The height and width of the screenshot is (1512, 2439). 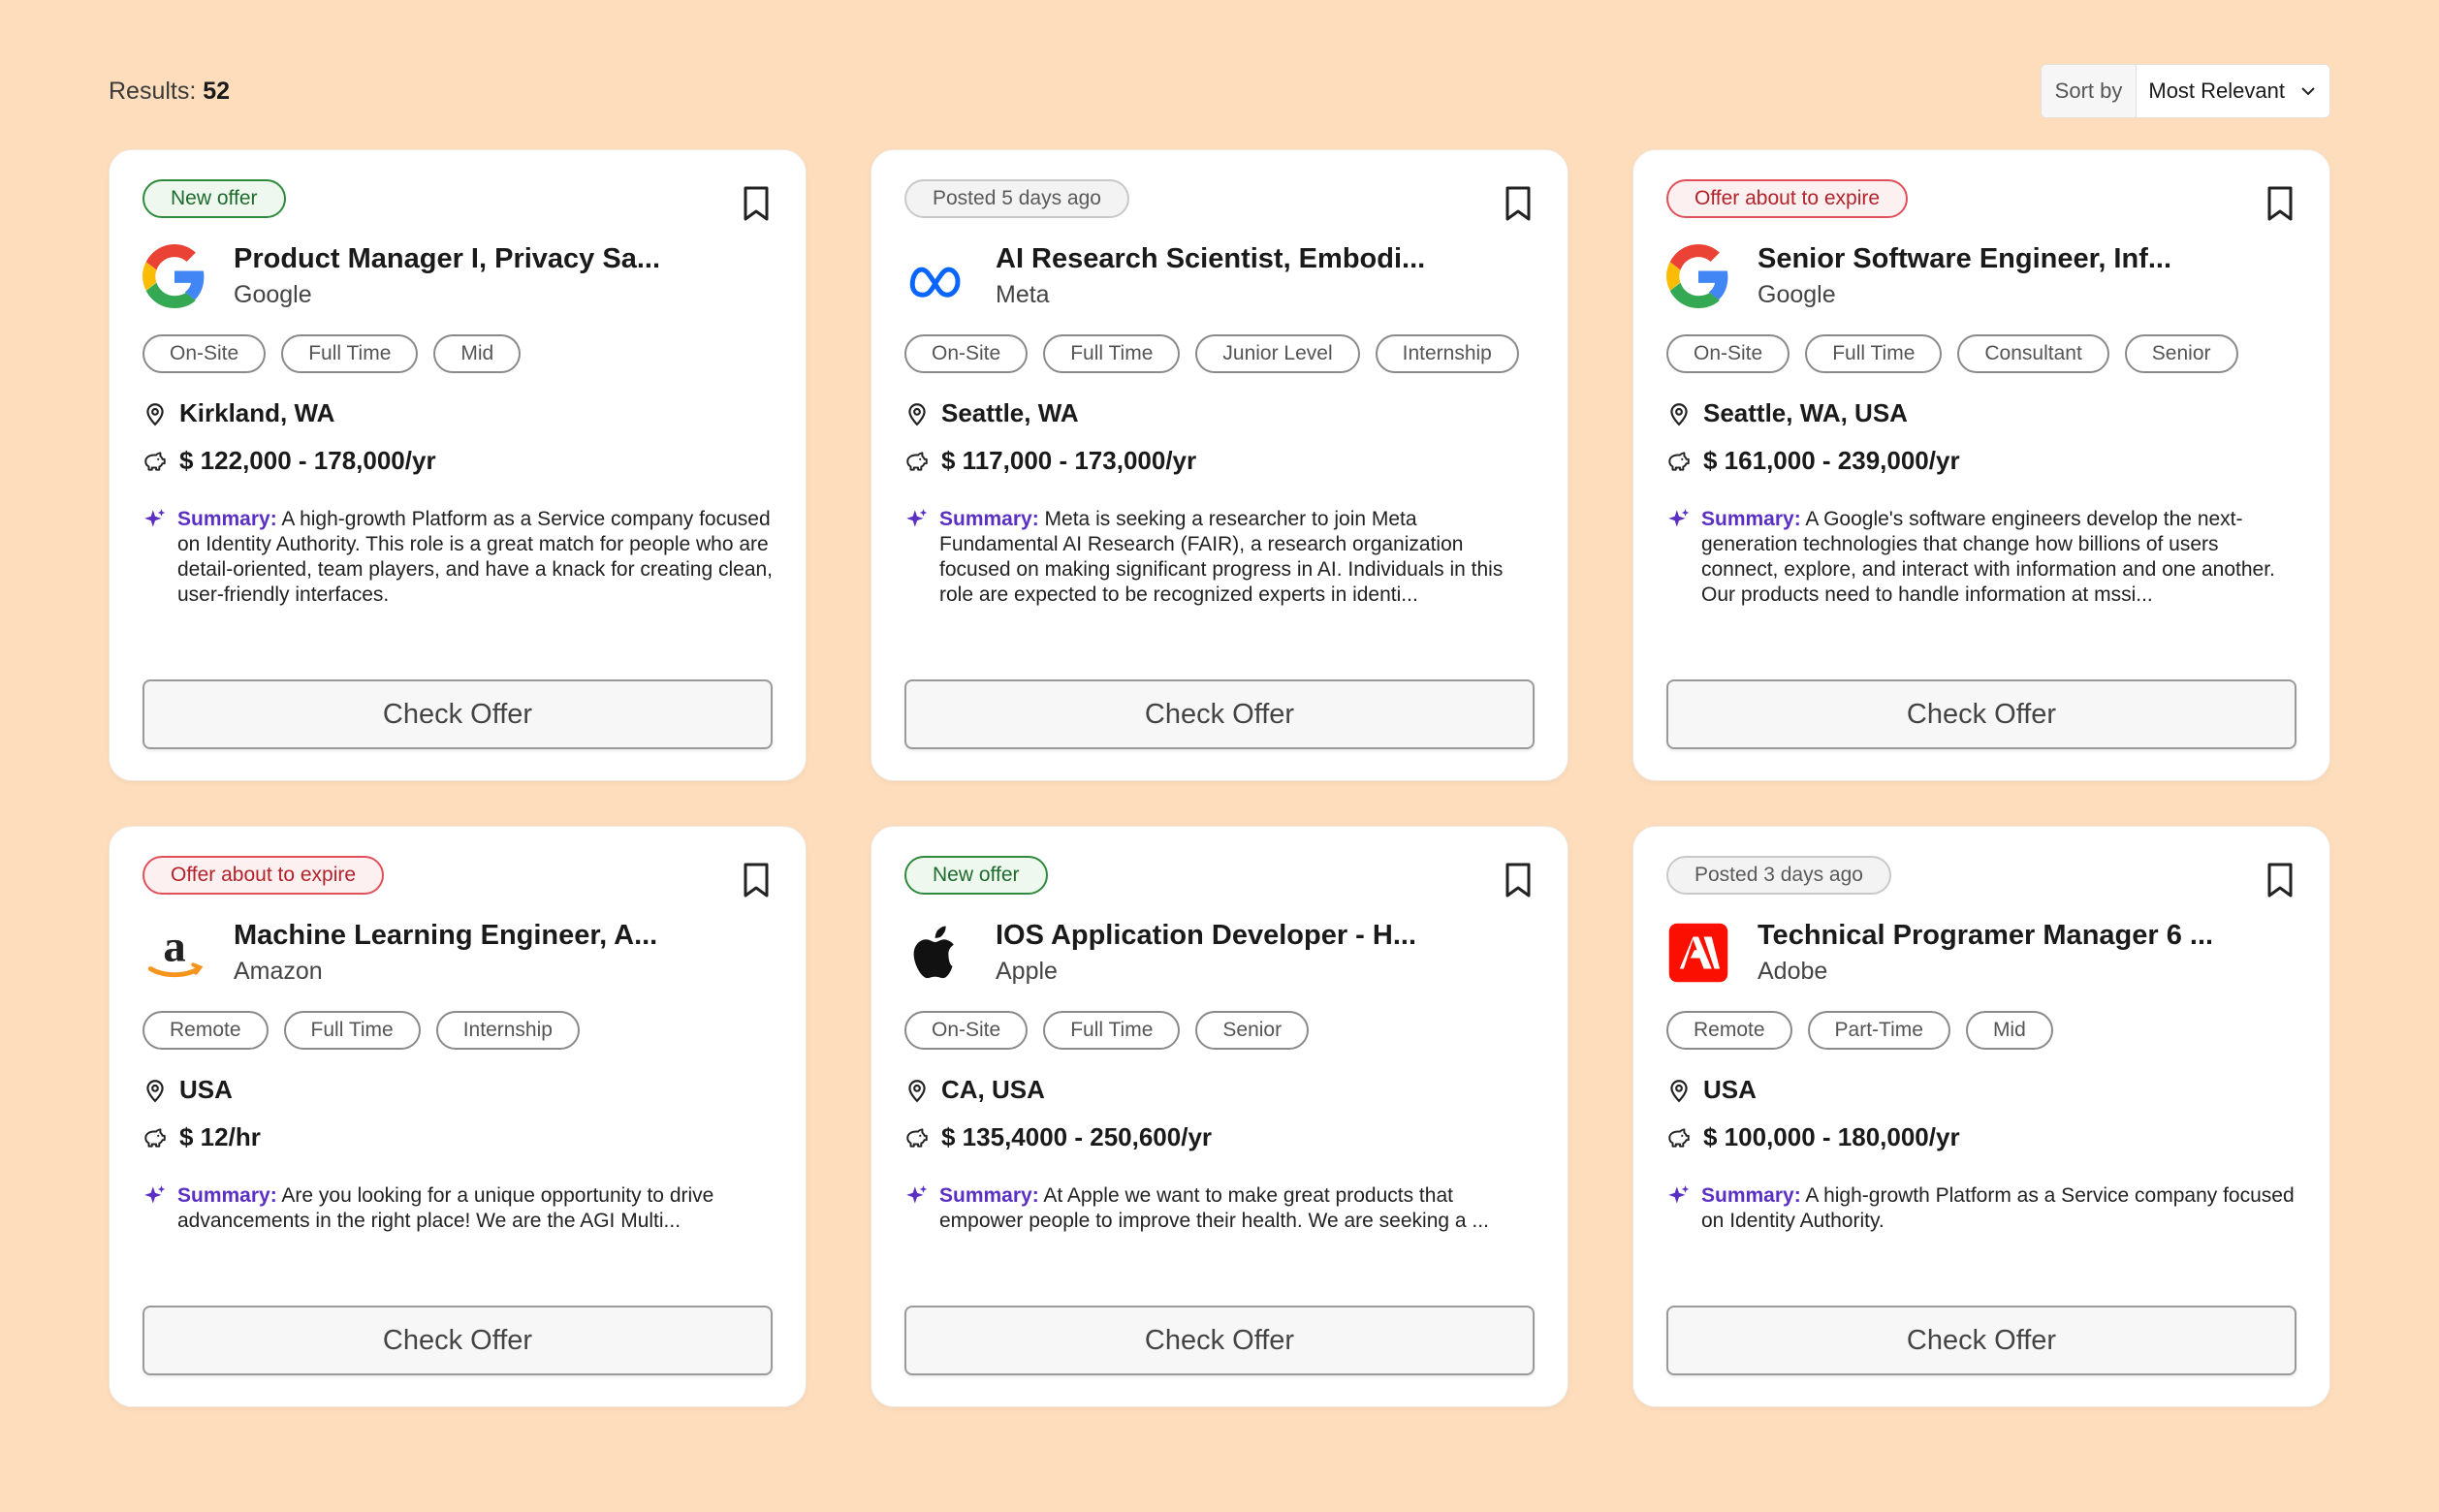 What do you see at coordinates (458, 276) in the screenshot?
I see `job-header: Product Manager I, Privacy Sa... Google` at bounding box center [458, 276].